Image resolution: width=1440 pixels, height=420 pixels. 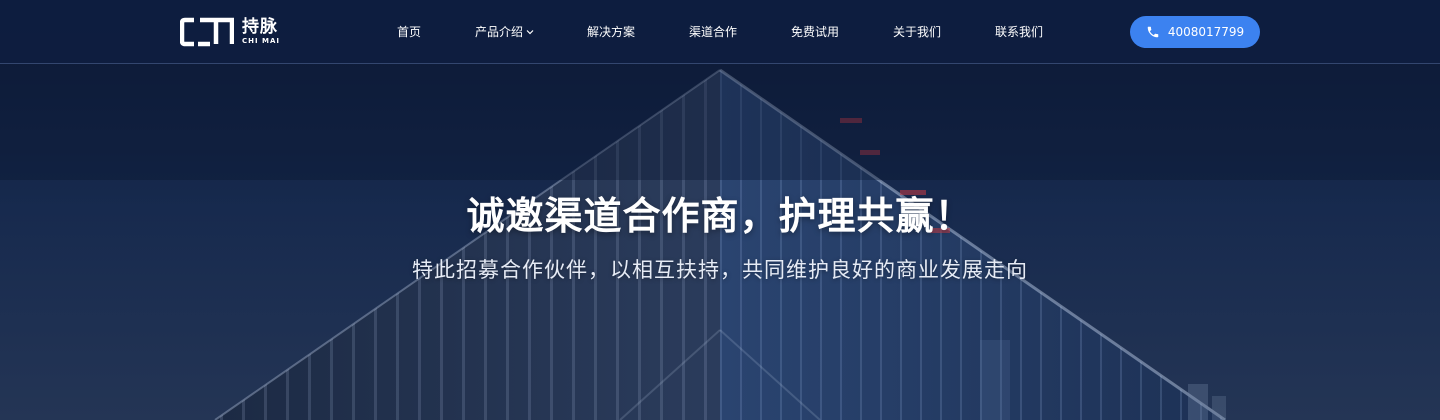 I want to click on brand-wordmark: 持脉 CHI MAI, so click(x=261, y=32).